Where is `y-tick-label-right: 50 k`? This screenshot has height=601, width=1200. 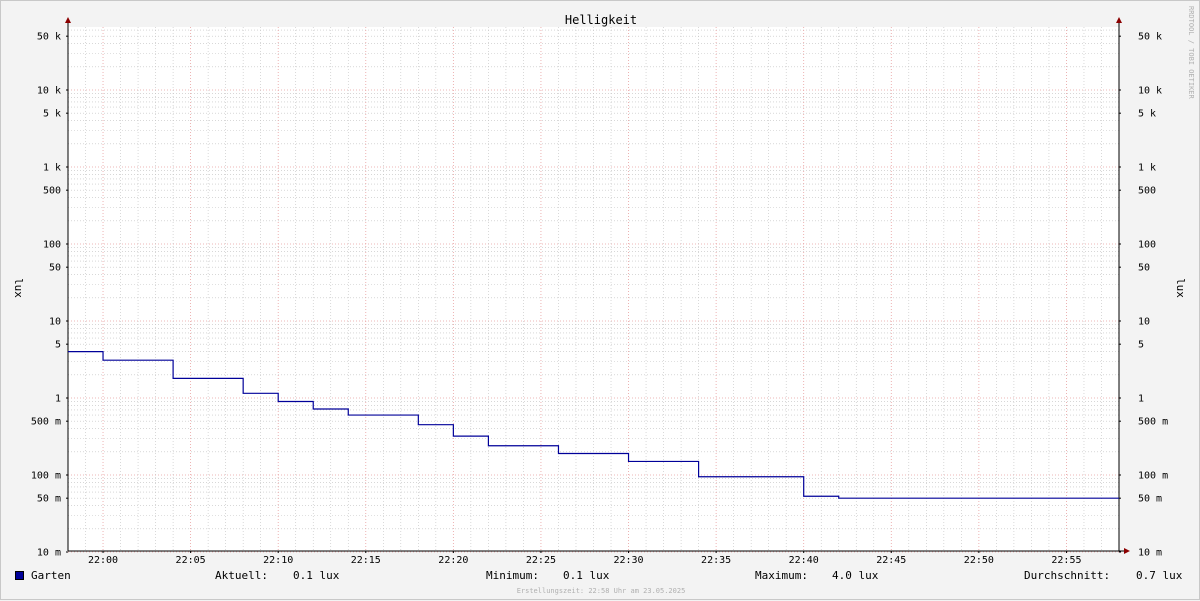 y-tick-label-right: 50 k is located at coordinates (1150, 37).